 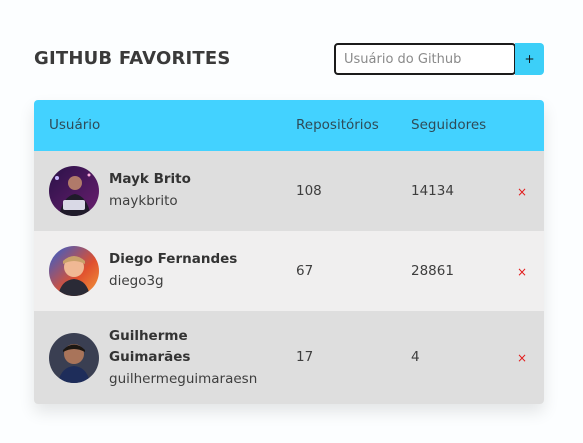 I want to click on followers-count: 4, so click(x=415, y=357).